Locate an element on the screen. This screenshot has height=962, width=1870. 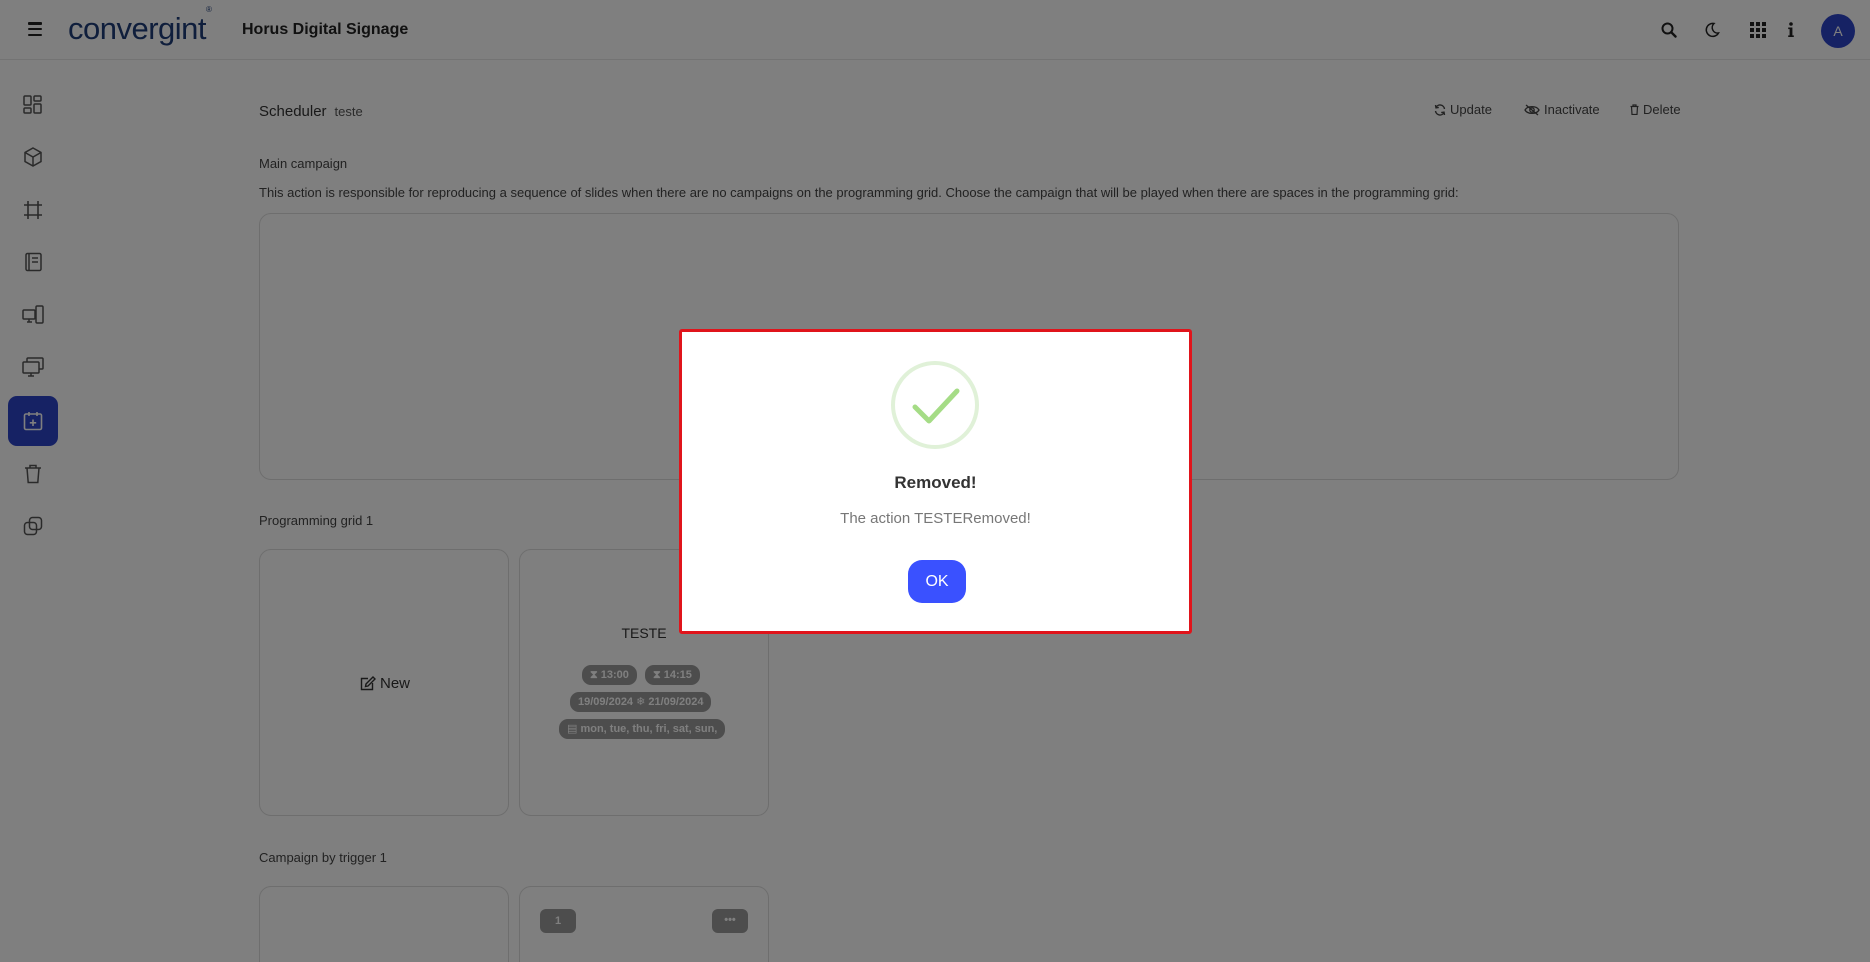
dialog-title: Removed! is located at coordinates (935, 482).